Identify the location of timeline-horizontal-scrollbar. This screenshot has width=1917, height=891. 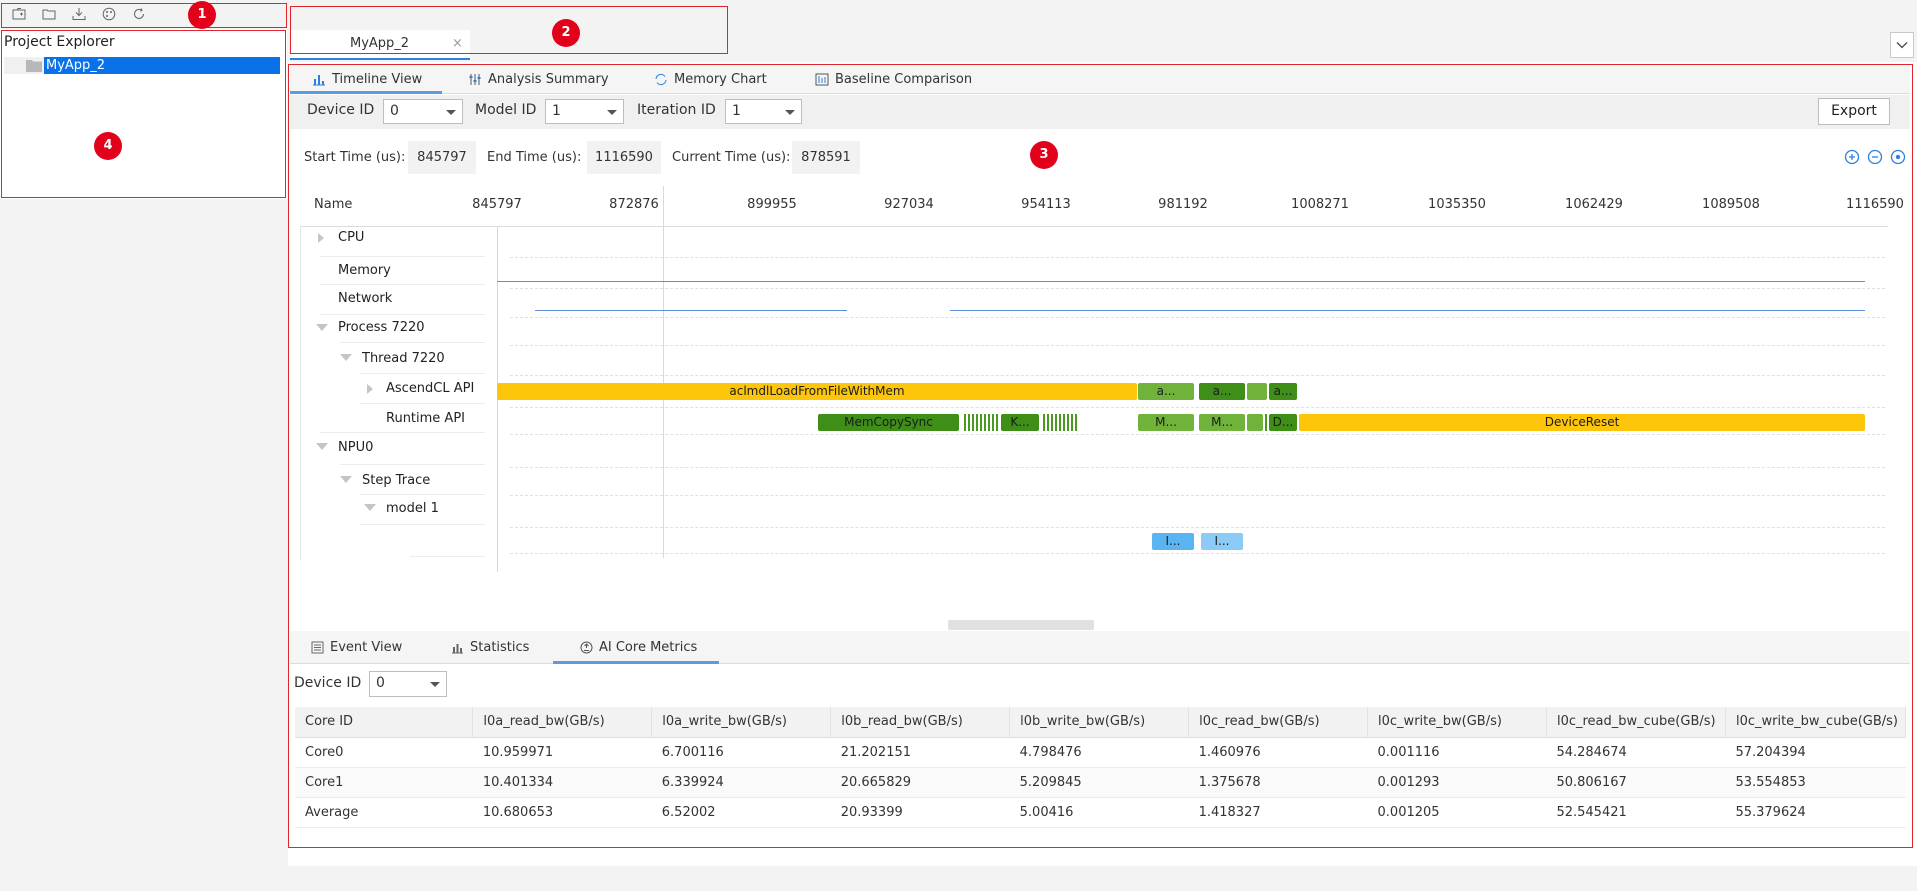
(1021, 625).